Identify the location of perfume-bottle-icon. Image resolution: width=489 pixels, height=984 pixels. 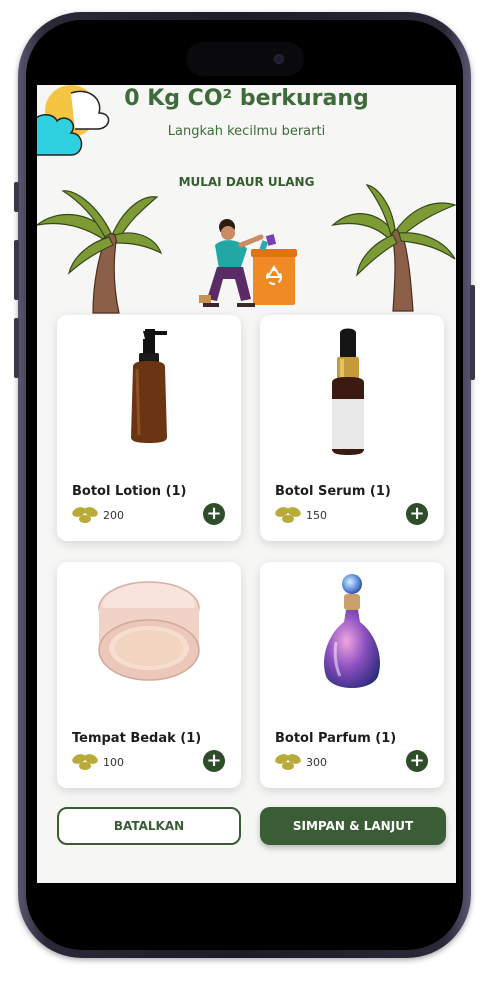
(352, 631).